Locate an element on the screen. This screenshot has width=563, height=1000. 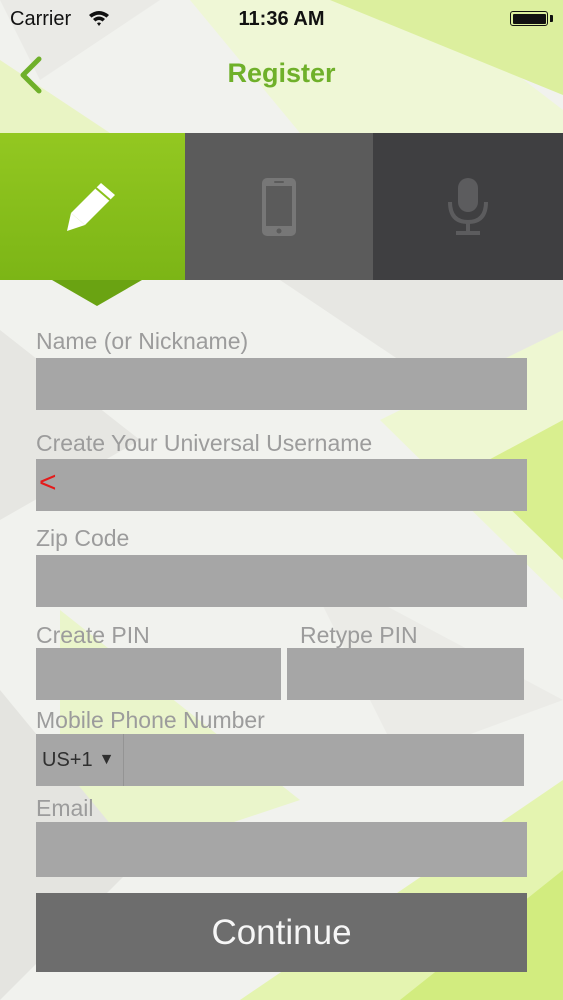
caret-down-icon: ▼ is located at coordinates (106, 759).